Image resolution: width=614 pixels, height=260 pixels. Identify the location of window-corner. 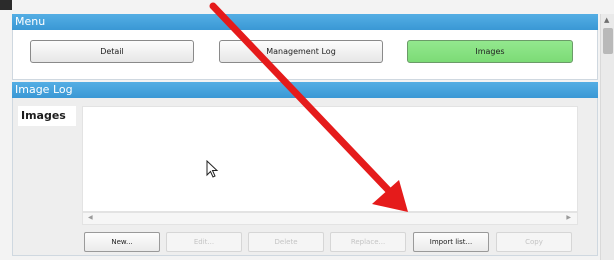
(6, 5).